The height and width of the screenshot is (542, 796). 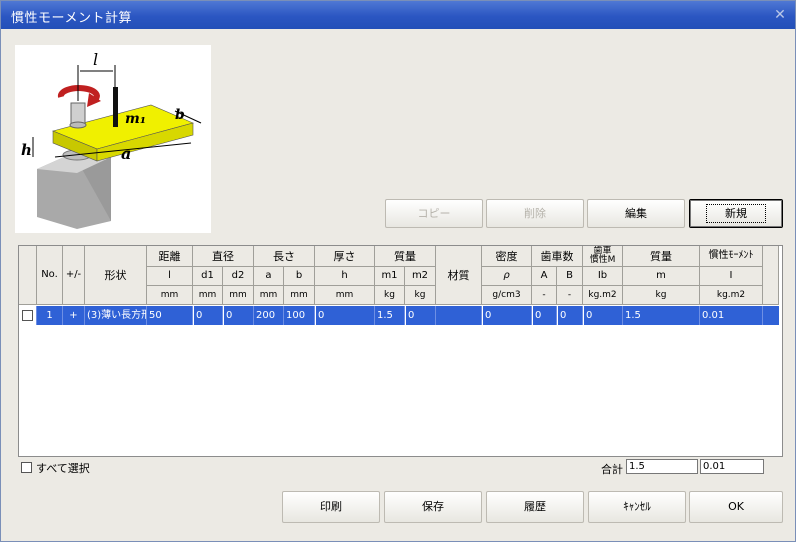 What do you see at coordinates (603, 295) in the screenshot?
I see `unit-Ib: kg.m2` at bounding box center [603, 295].